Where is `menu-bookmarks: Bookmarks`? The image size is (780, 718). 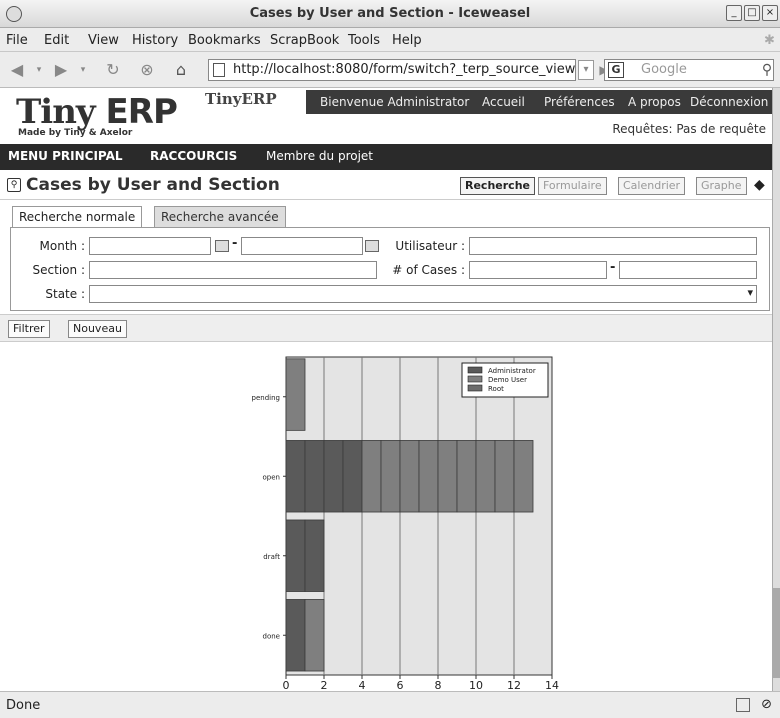 menu-bookmarks: Bookmarks is located at coordinates (224, 40).